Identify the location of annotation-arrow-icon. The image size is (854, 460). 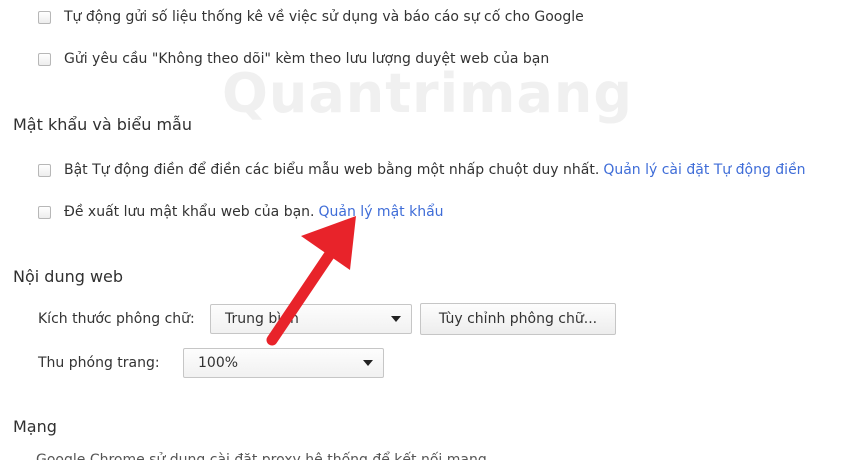
(311, 281).